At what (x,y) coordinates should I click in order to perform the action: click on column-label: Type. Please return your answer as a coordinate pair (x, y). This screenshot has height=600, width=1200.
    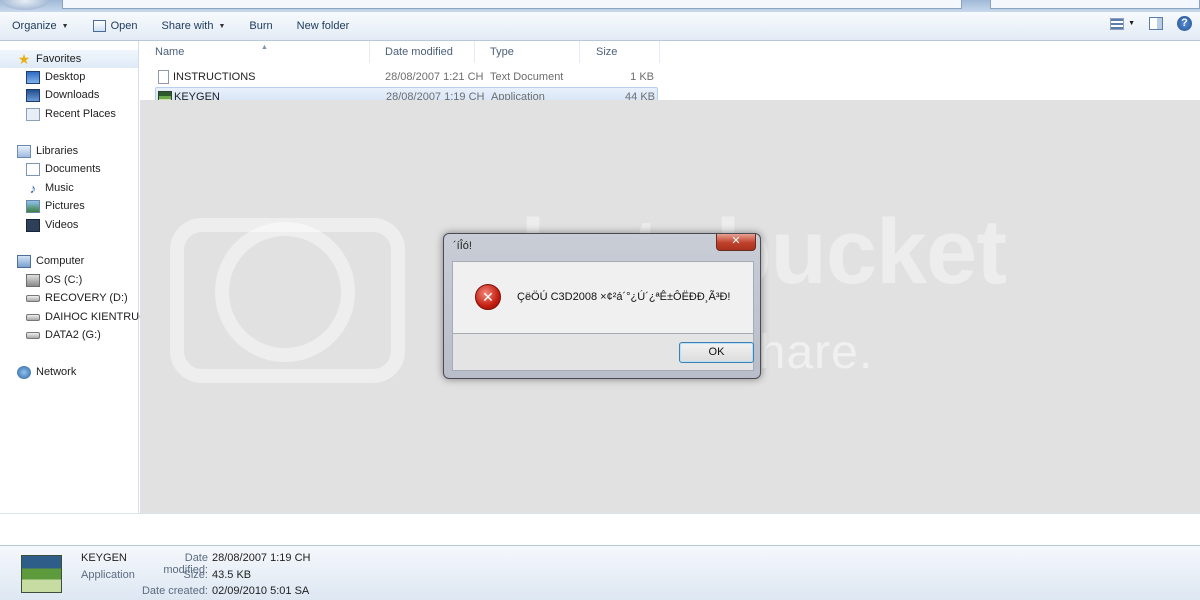
    Looking at the image, I should click on (502, 52).